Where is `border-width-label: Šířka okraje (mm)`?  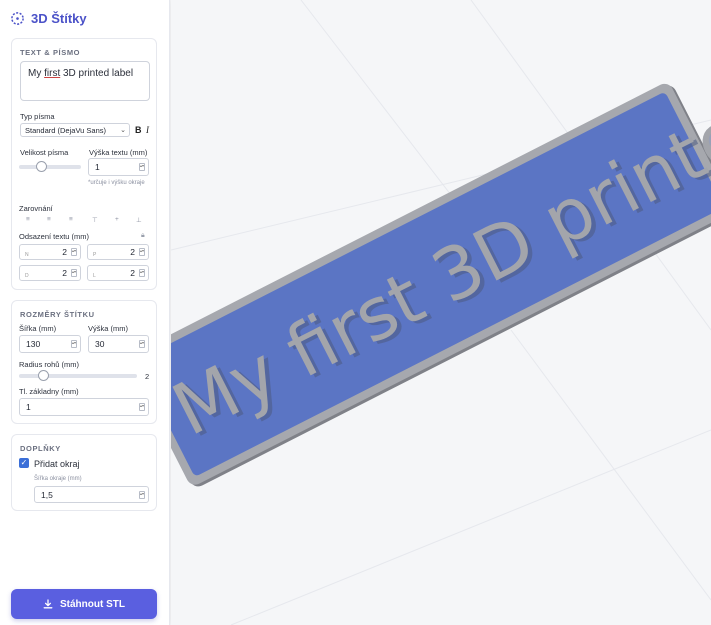
border-width-label: Šířka okraje (mm) is located at coordinates (58, 479).